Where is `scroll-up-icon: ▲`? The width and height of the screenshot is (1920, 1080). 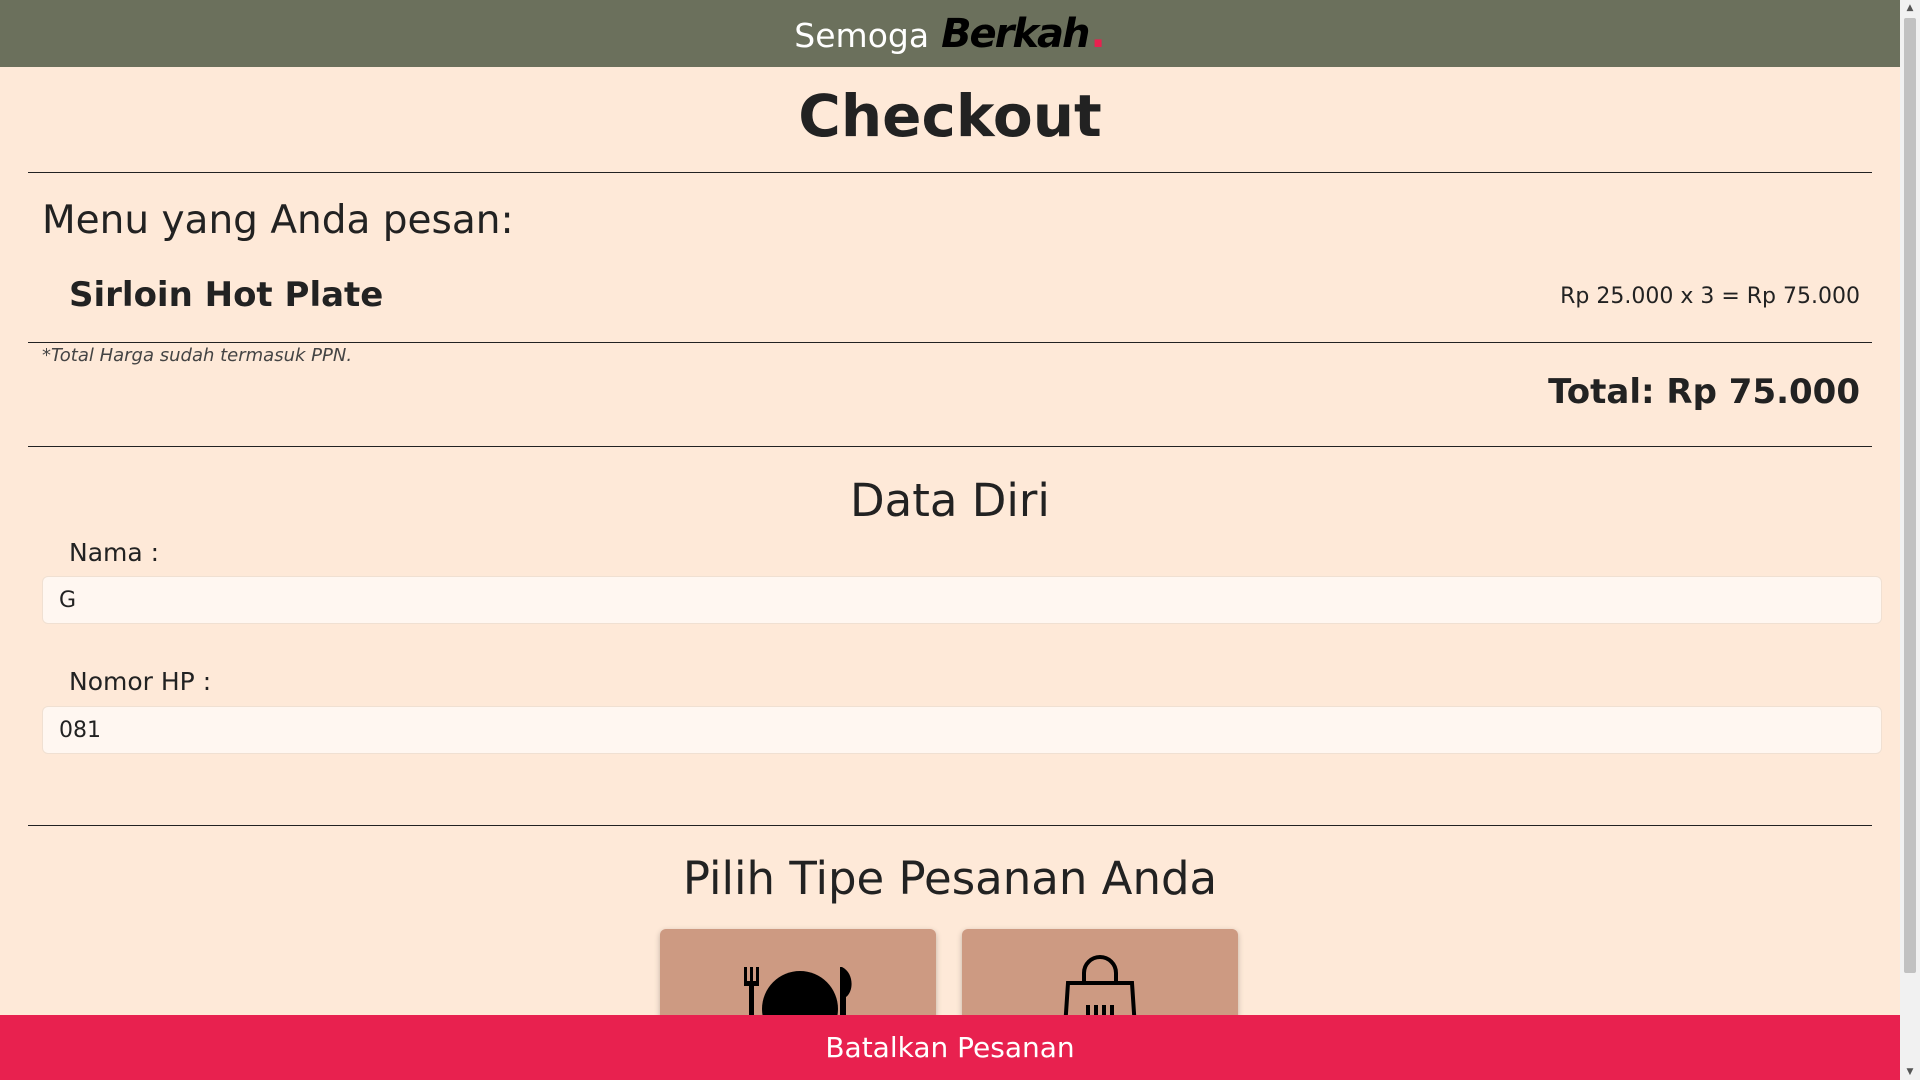
scroll-up-icon: ▲ is located at coordinates (1910, 8).